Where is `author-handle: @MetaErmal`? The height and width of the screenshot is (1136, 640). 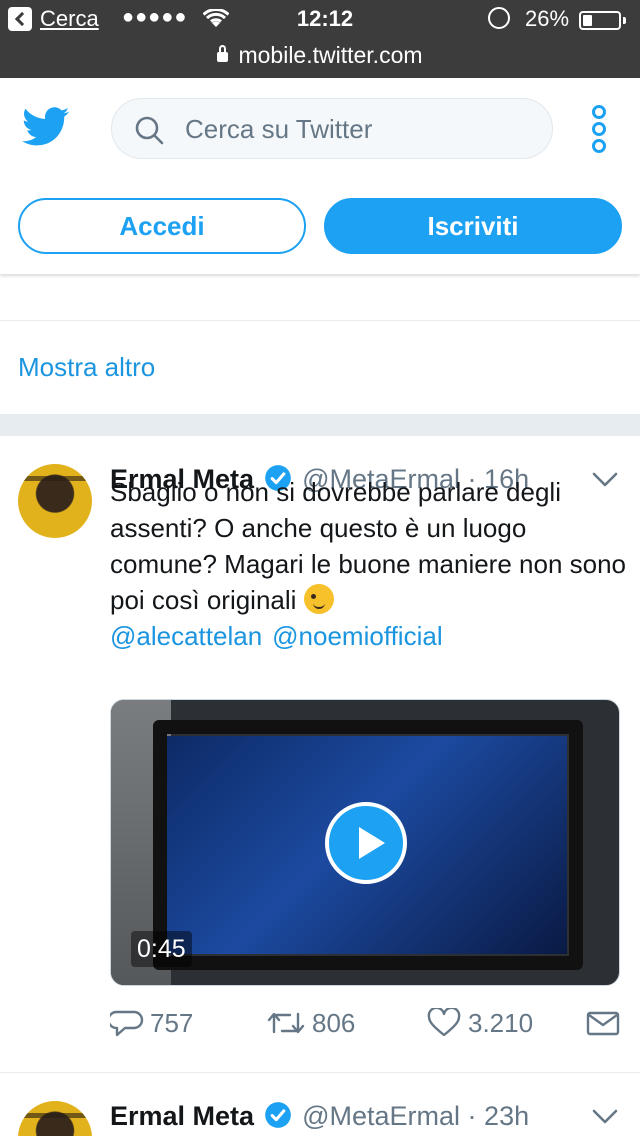
author-handle: @MetaErmal is located at coordinates (381, 1116).